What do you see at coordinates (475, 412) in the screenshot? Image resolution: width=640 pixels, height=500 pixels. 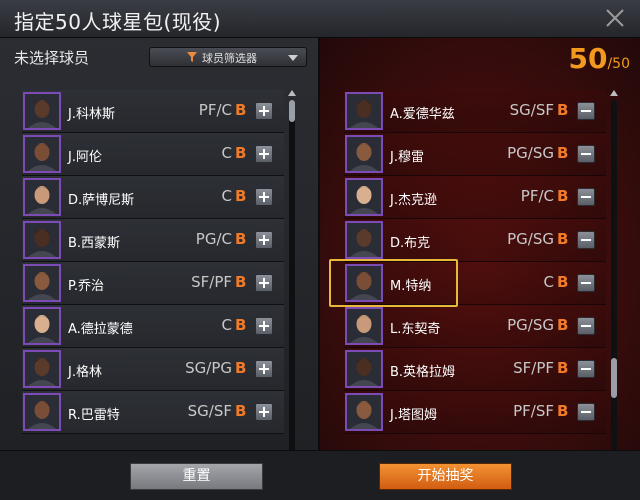 I see `player-row: J.塔图姆 PF/SF B` at bounding box center [475, 412].